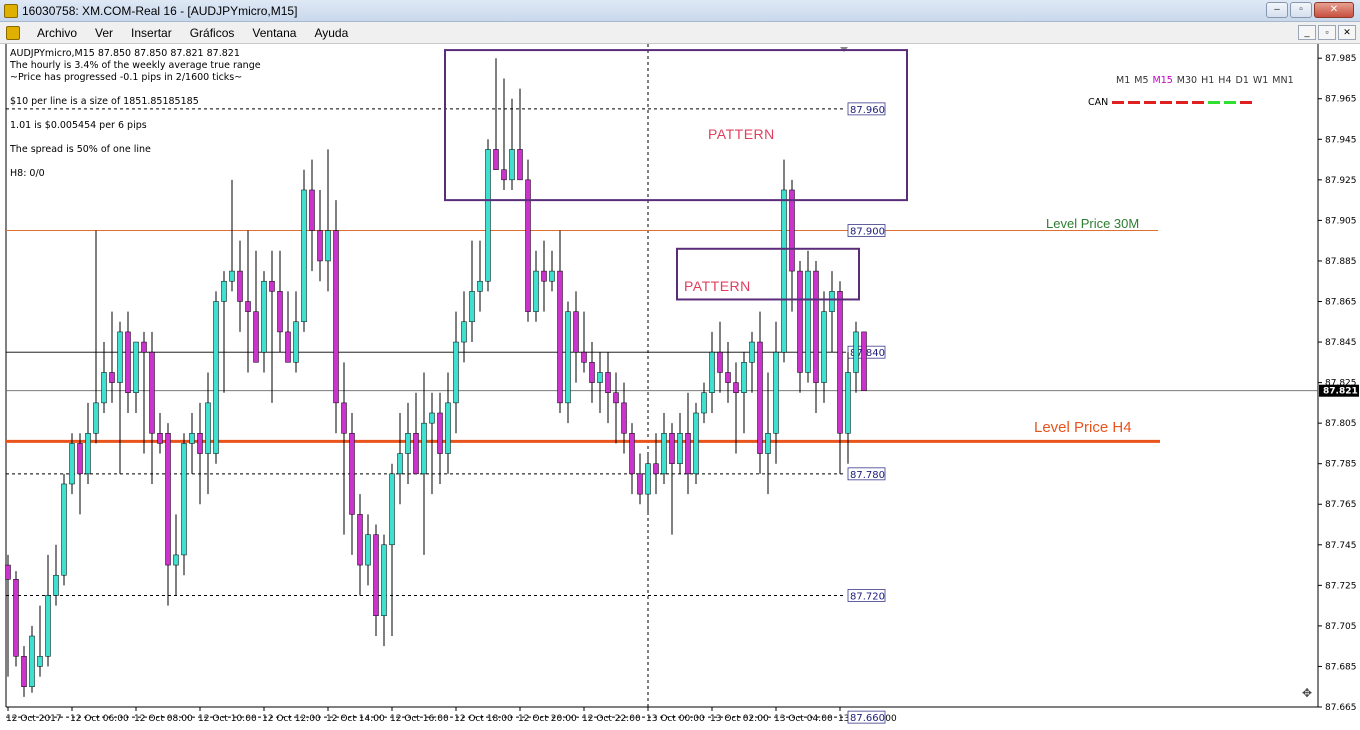 This screenshot has width=1360, height=730. I want to click on y-tick-label: 87.705, so click(1341, 627).